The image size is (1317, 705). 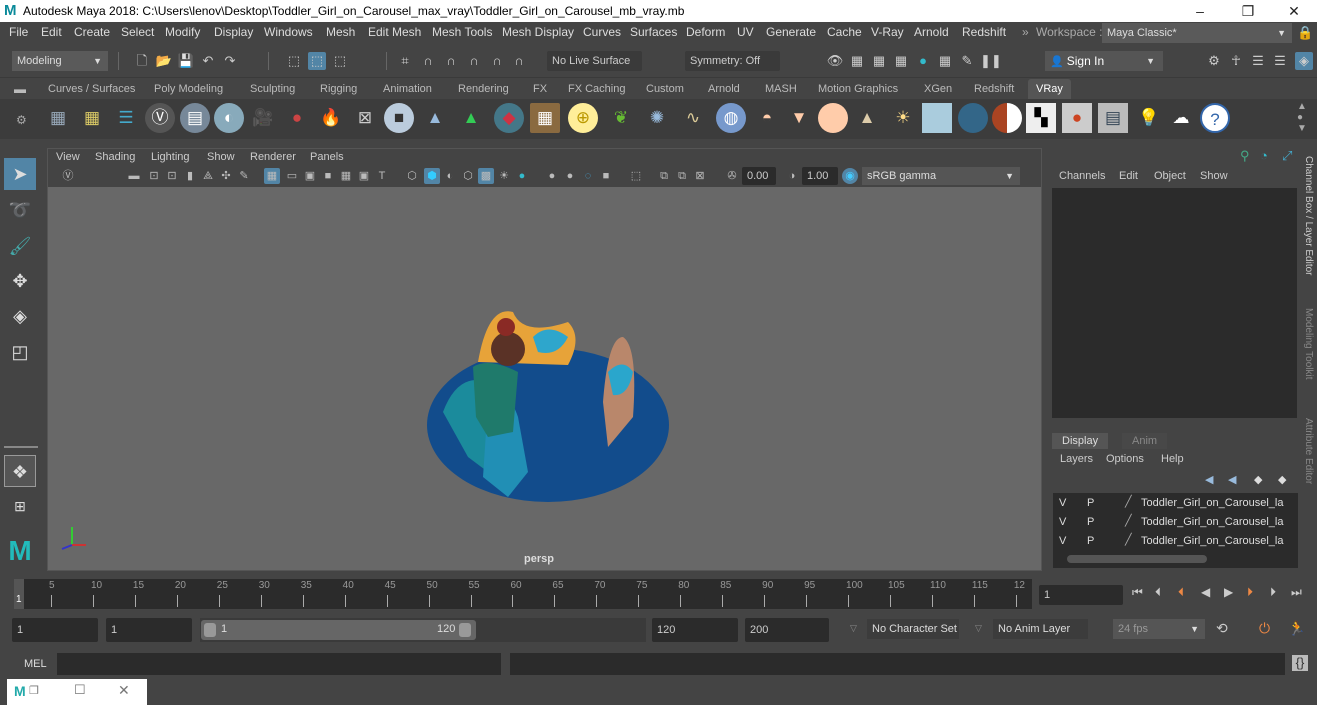 What do you see at coordinates (1280, 61) in the screenshot?
I see `tool-settings-icon: ☰` at bounding box center [1280, 61].